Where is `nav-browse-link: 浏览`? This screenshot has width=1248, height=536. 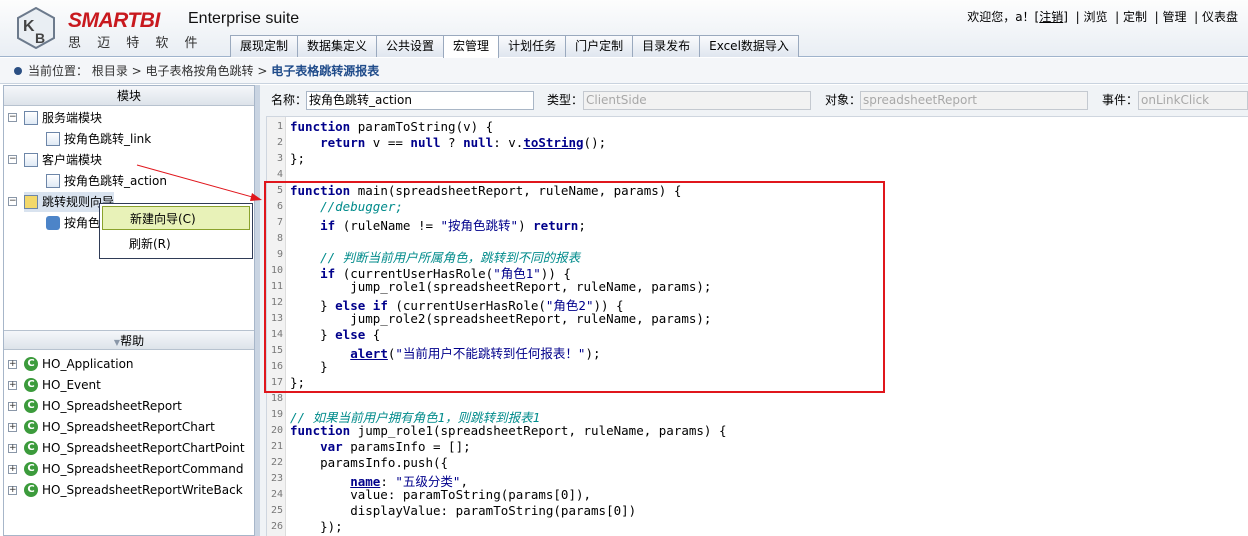
nav-browse-link: 浏览 is located at coordinates (1095, 17).